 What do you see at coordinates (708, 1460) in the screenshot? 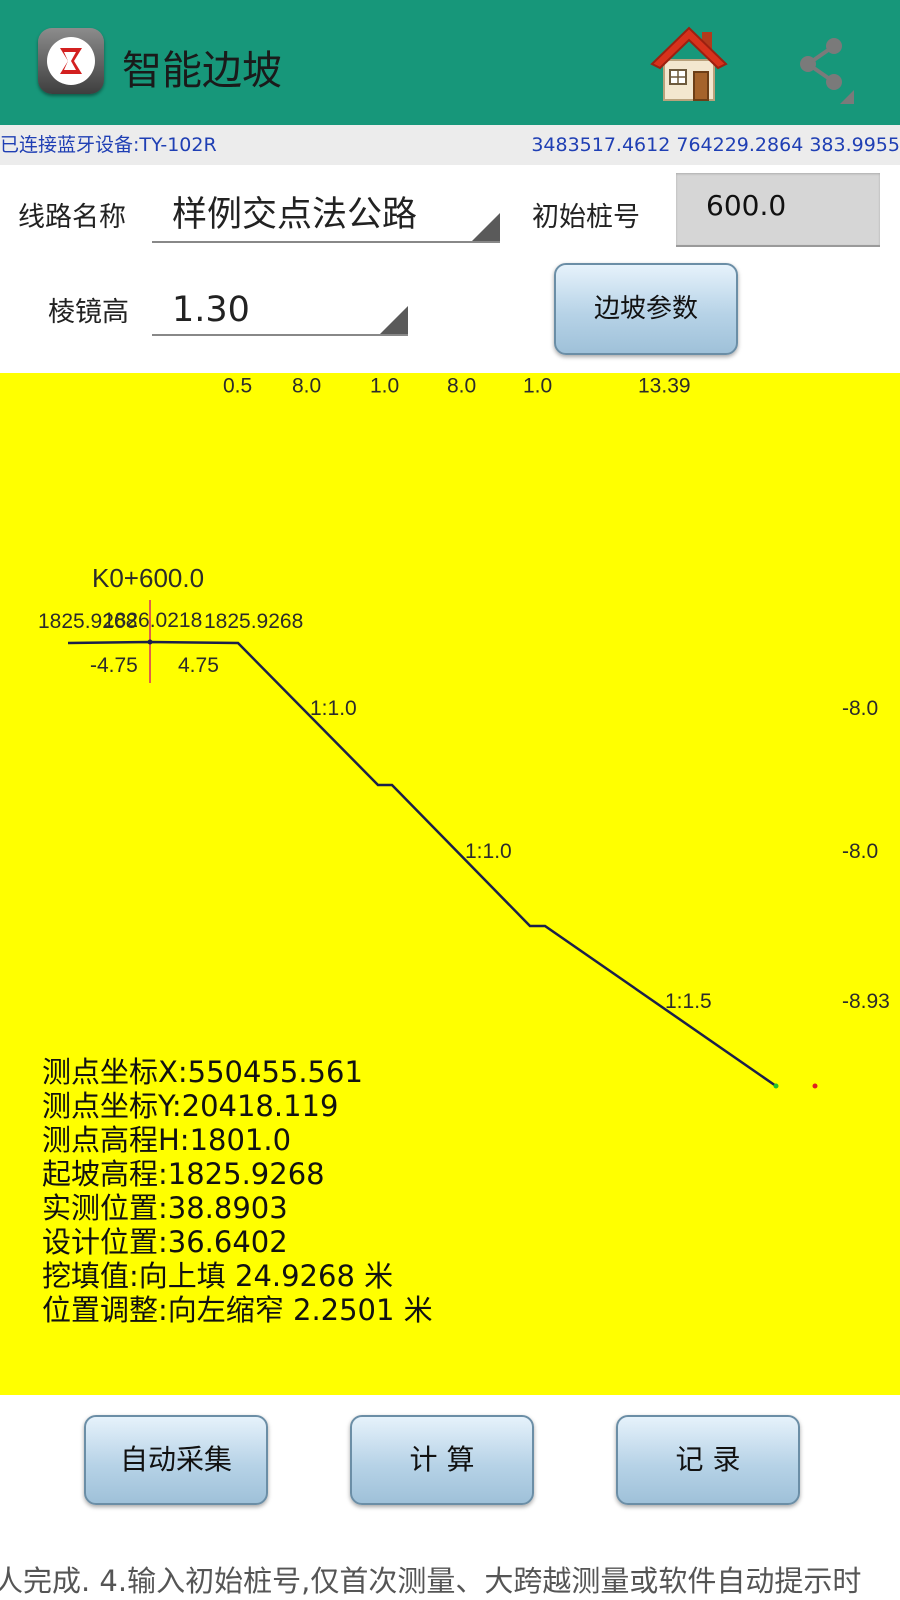
I see `record-button: 记 录` at bounding box center [708, 1460].